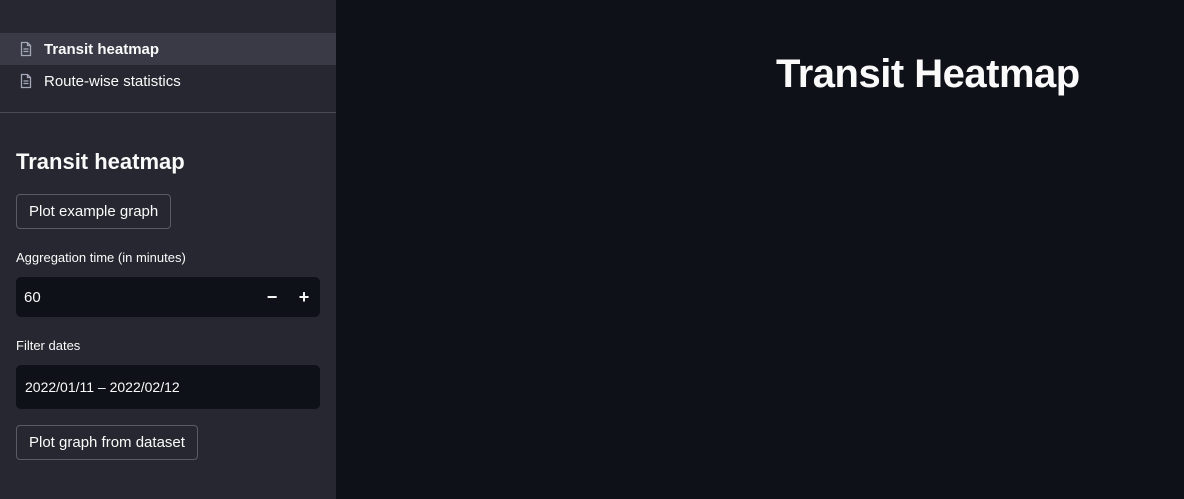 This screenshot has width=1184, height=499. What do you see at coordinates (272, 297) in the screenshot?
I see `decrement-button: −` at bounding box center [272, 297].